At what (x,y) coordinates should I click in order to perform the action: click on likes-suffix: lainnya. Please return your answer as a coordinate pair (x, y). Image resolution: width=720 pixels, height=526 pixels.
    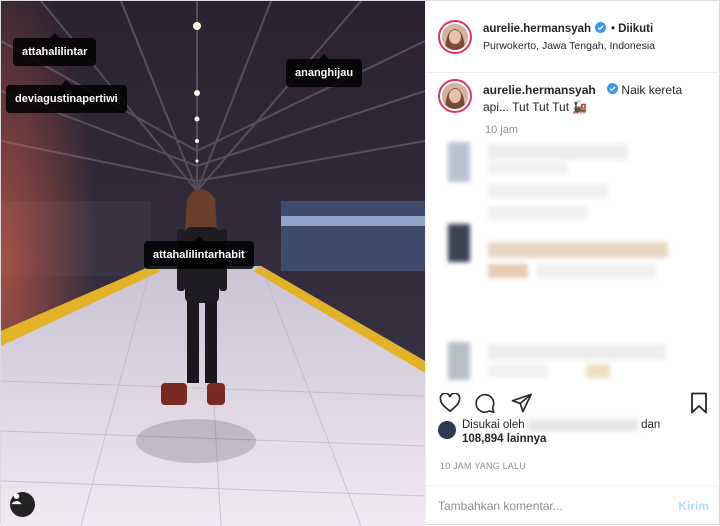
    Looking at the image, I should click on (527, 439).